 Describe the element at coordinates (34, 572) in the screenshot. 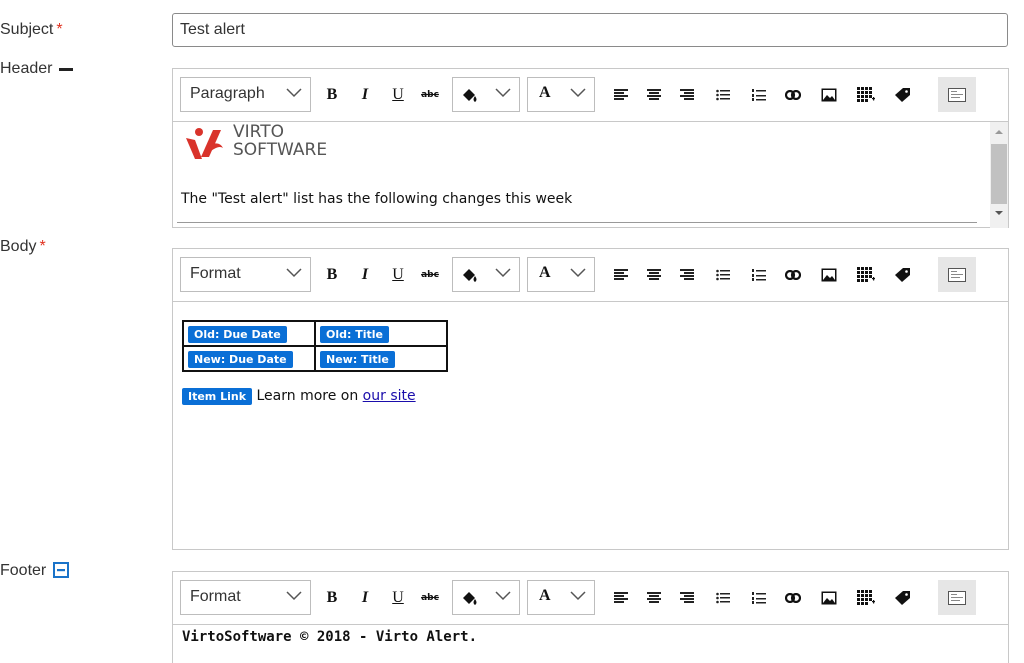

I see `footer-label: Footer` at that location.